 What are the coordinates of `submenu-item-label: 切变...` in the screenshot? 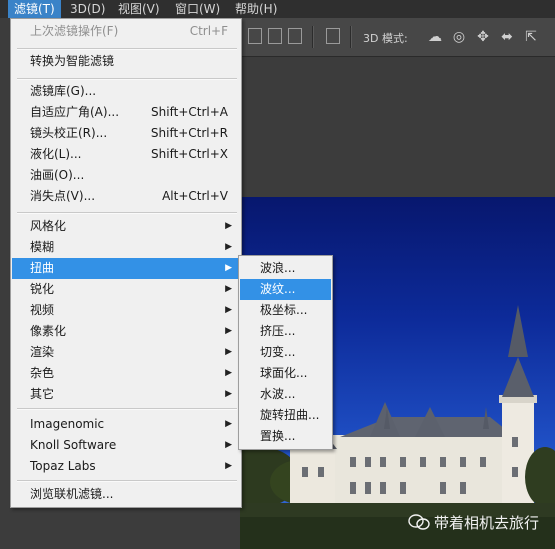 It's located at (278, 352).